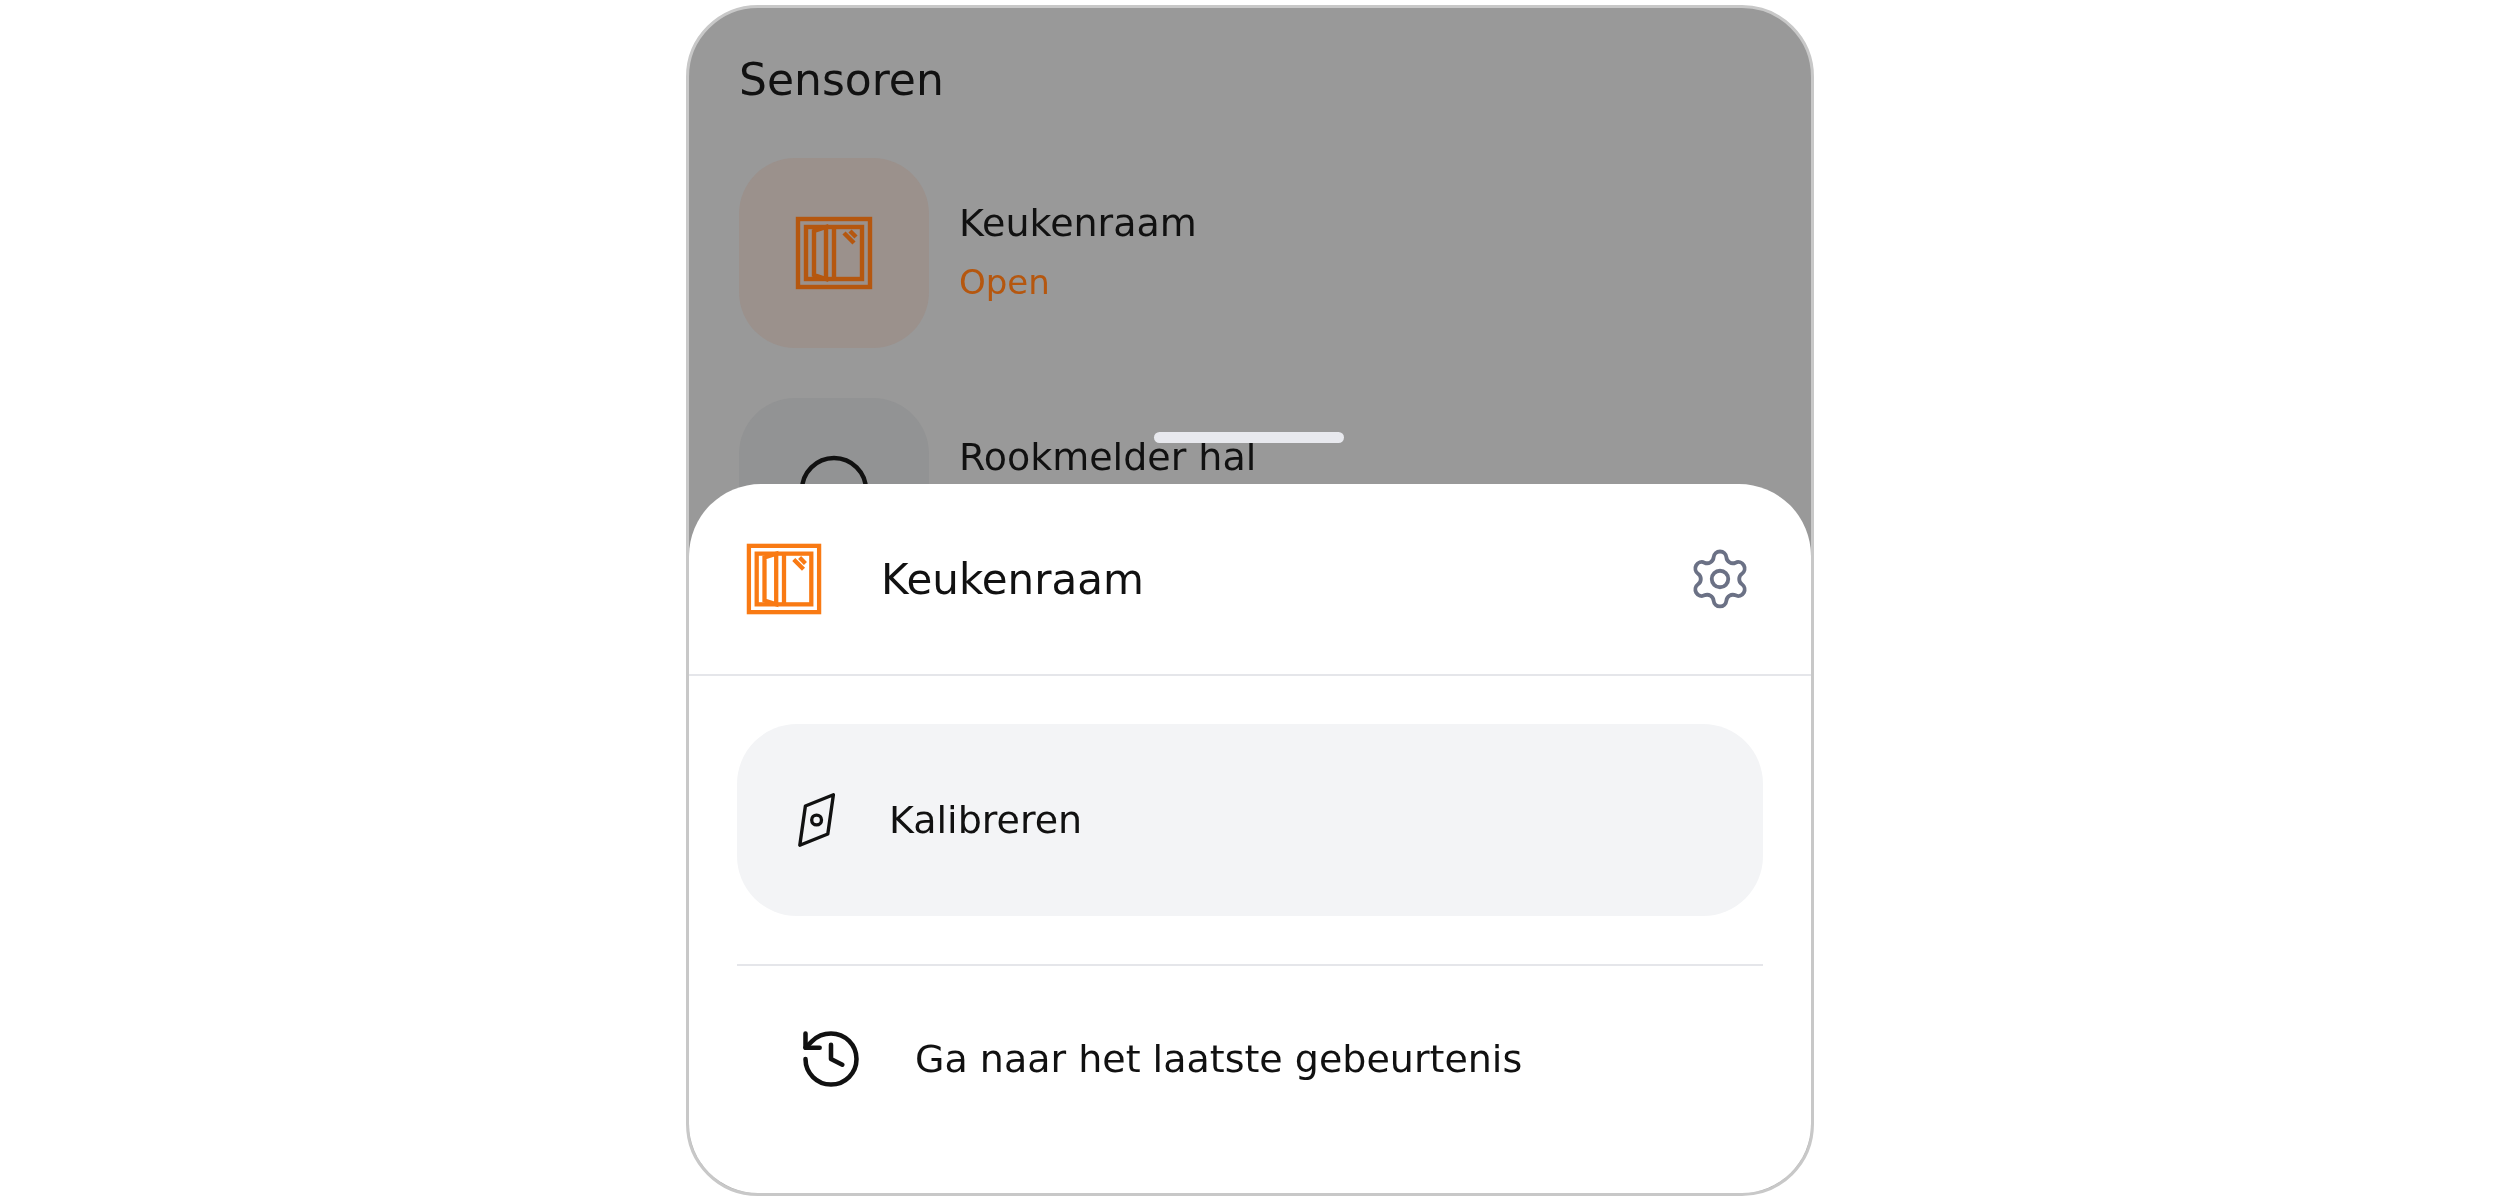 The image size is (2500, 1200). What do you see at coordinates (1005, 281) in the screenshot?
I see `sensor-status: Open` at bounding box center [1005, 281].